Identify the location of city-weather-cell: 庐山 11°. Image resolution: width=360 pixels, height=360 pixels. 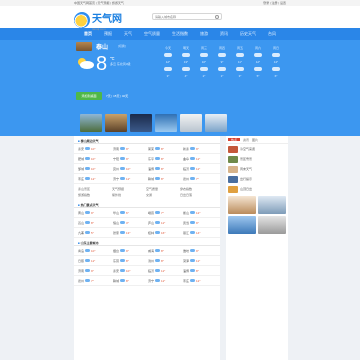
(164, 223).